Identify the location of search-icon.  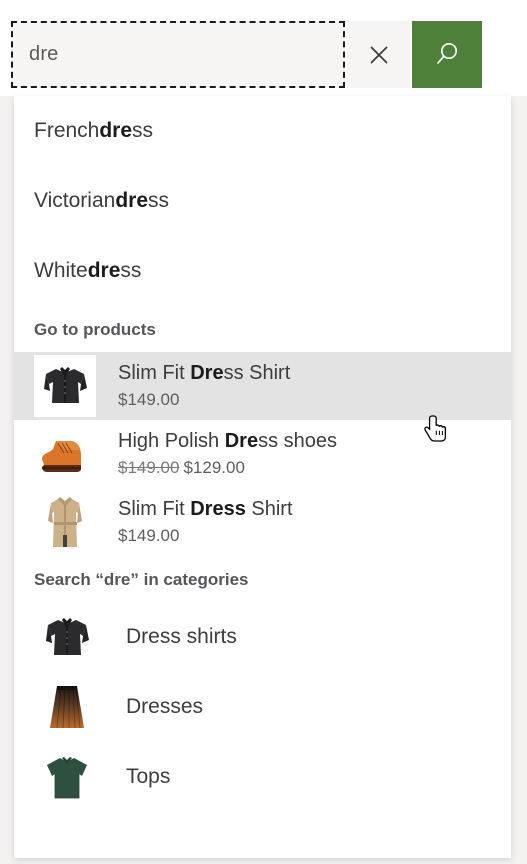
(447, 55).